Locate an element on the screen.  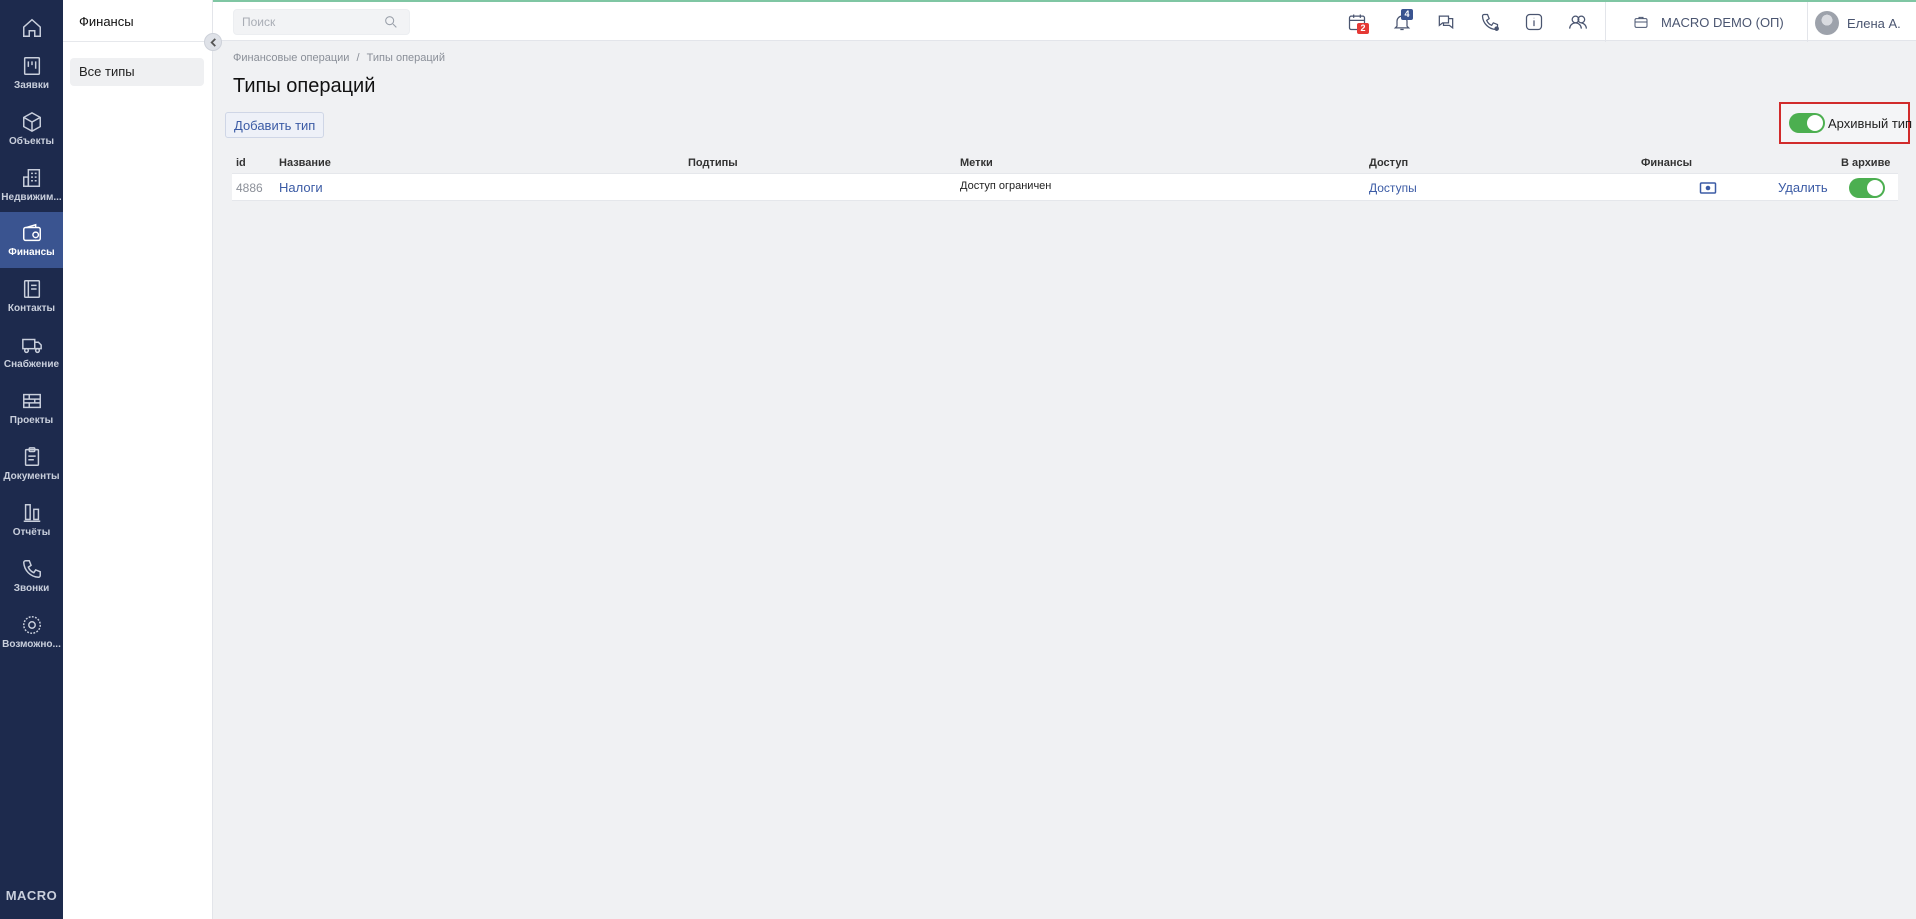
nav-label-requests: Заявки is located at coordinates (31, 85).